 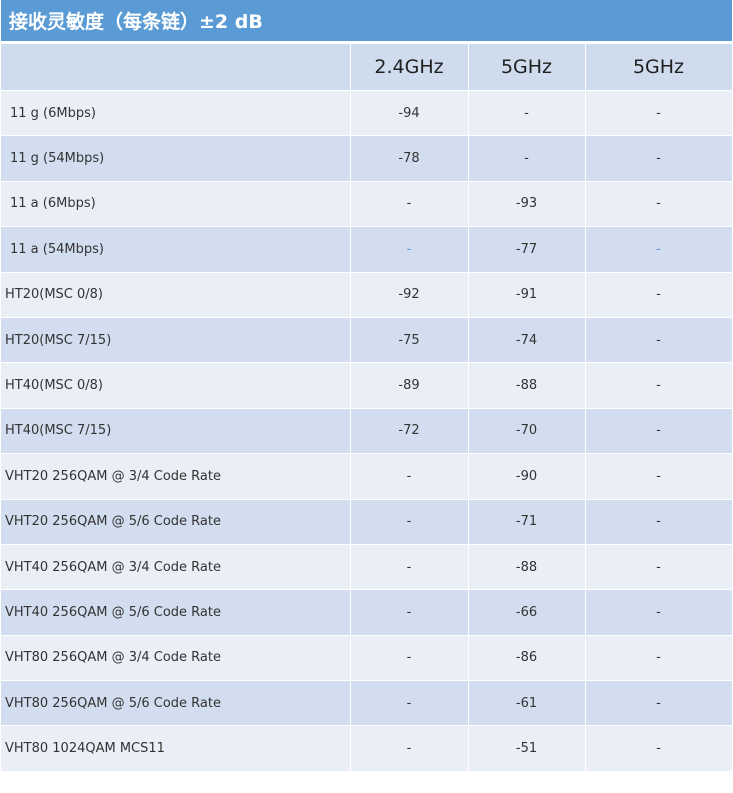 I want to click on row-label: VHT40 256QAM @ 5/6 Code Rate, so click(x=176, y=612).